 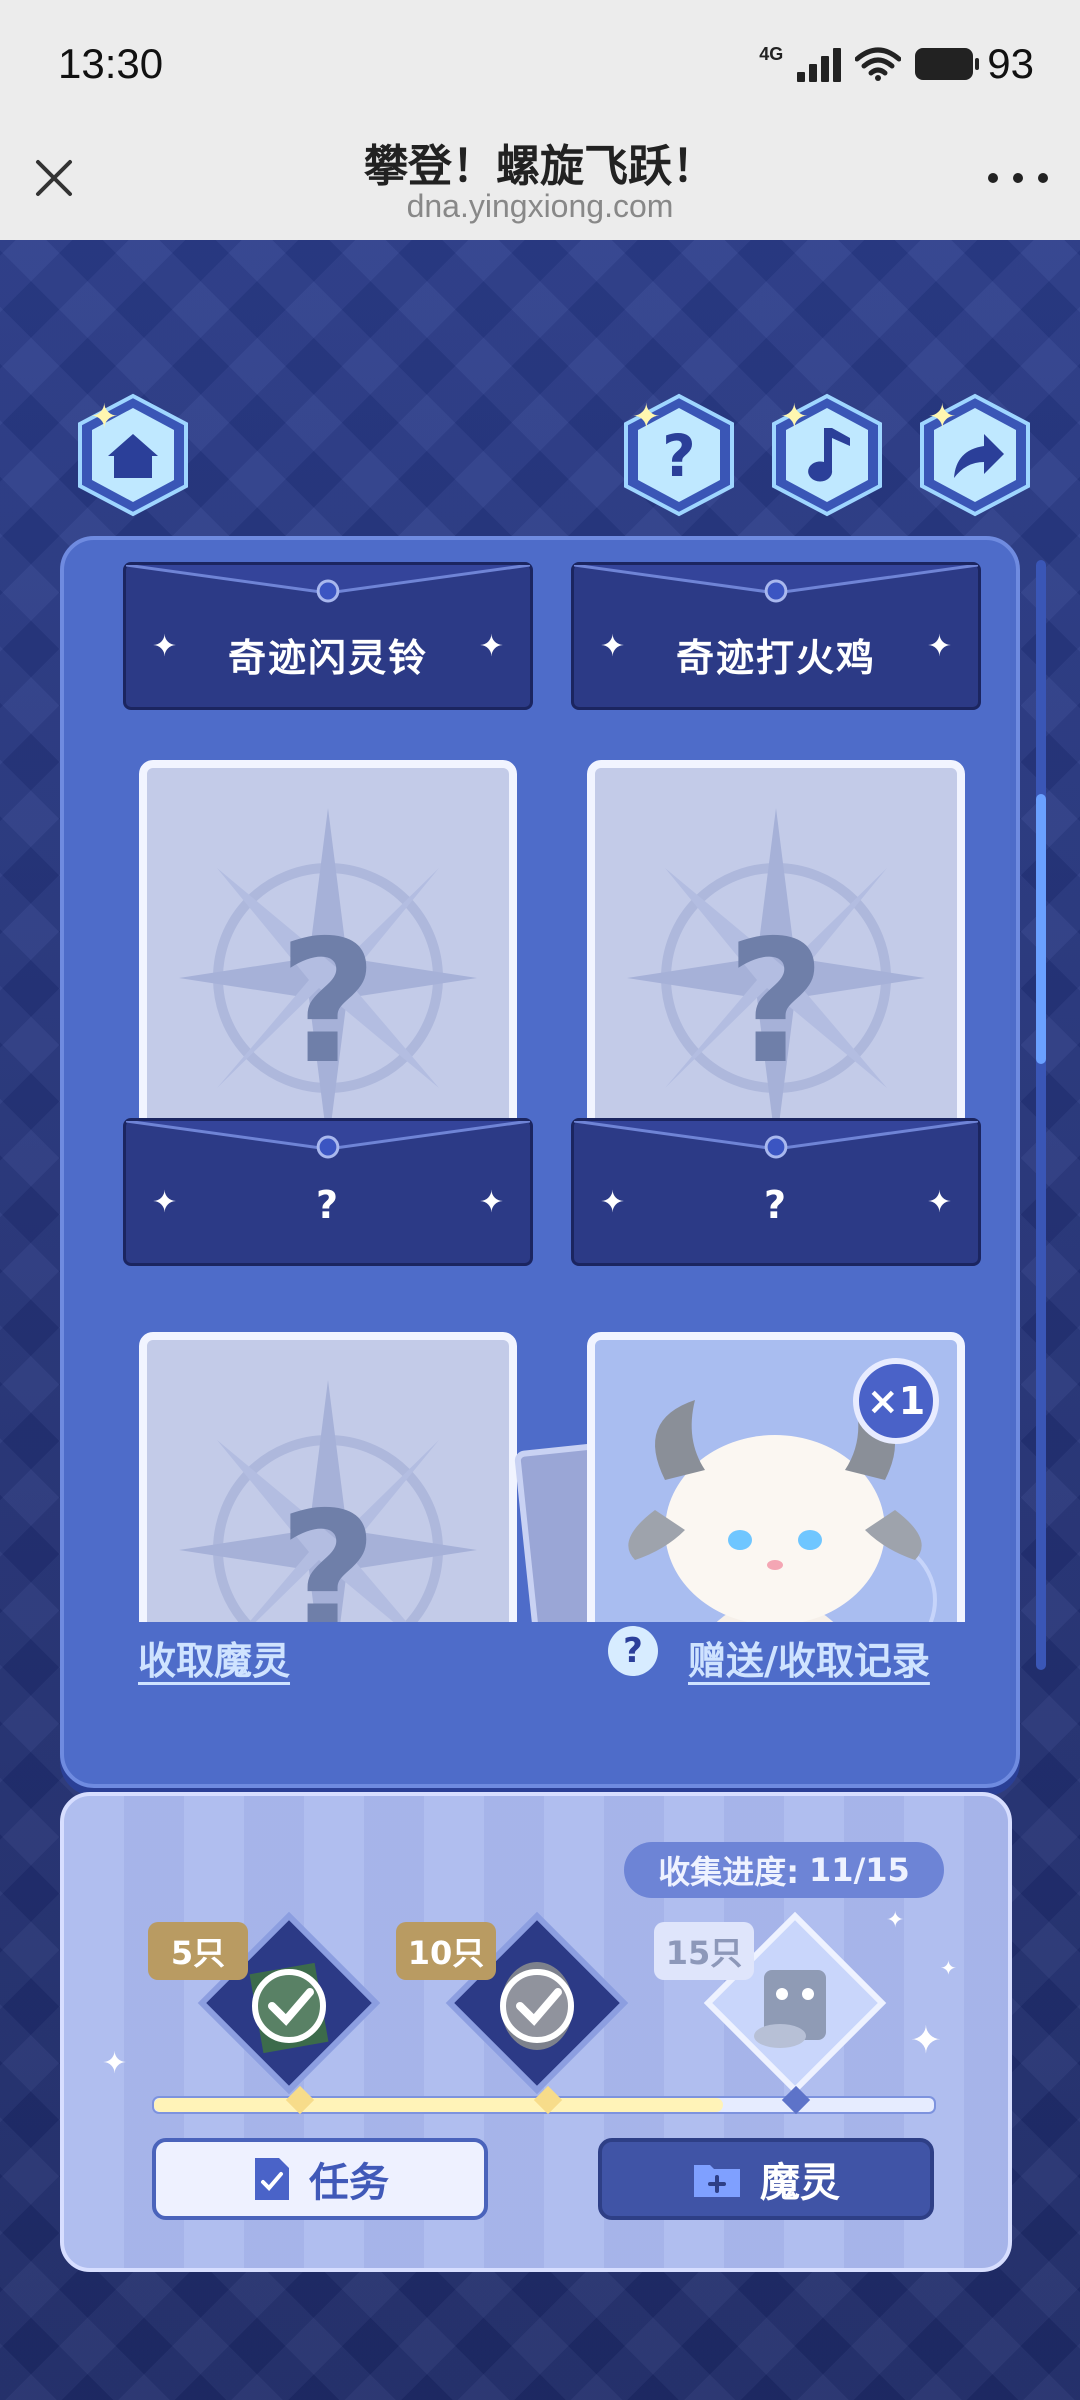 What do you see at coordinates (704, 1951) in the screenshot?
I see `milestone-tag: 15只` at bounding box center [704, 1951].